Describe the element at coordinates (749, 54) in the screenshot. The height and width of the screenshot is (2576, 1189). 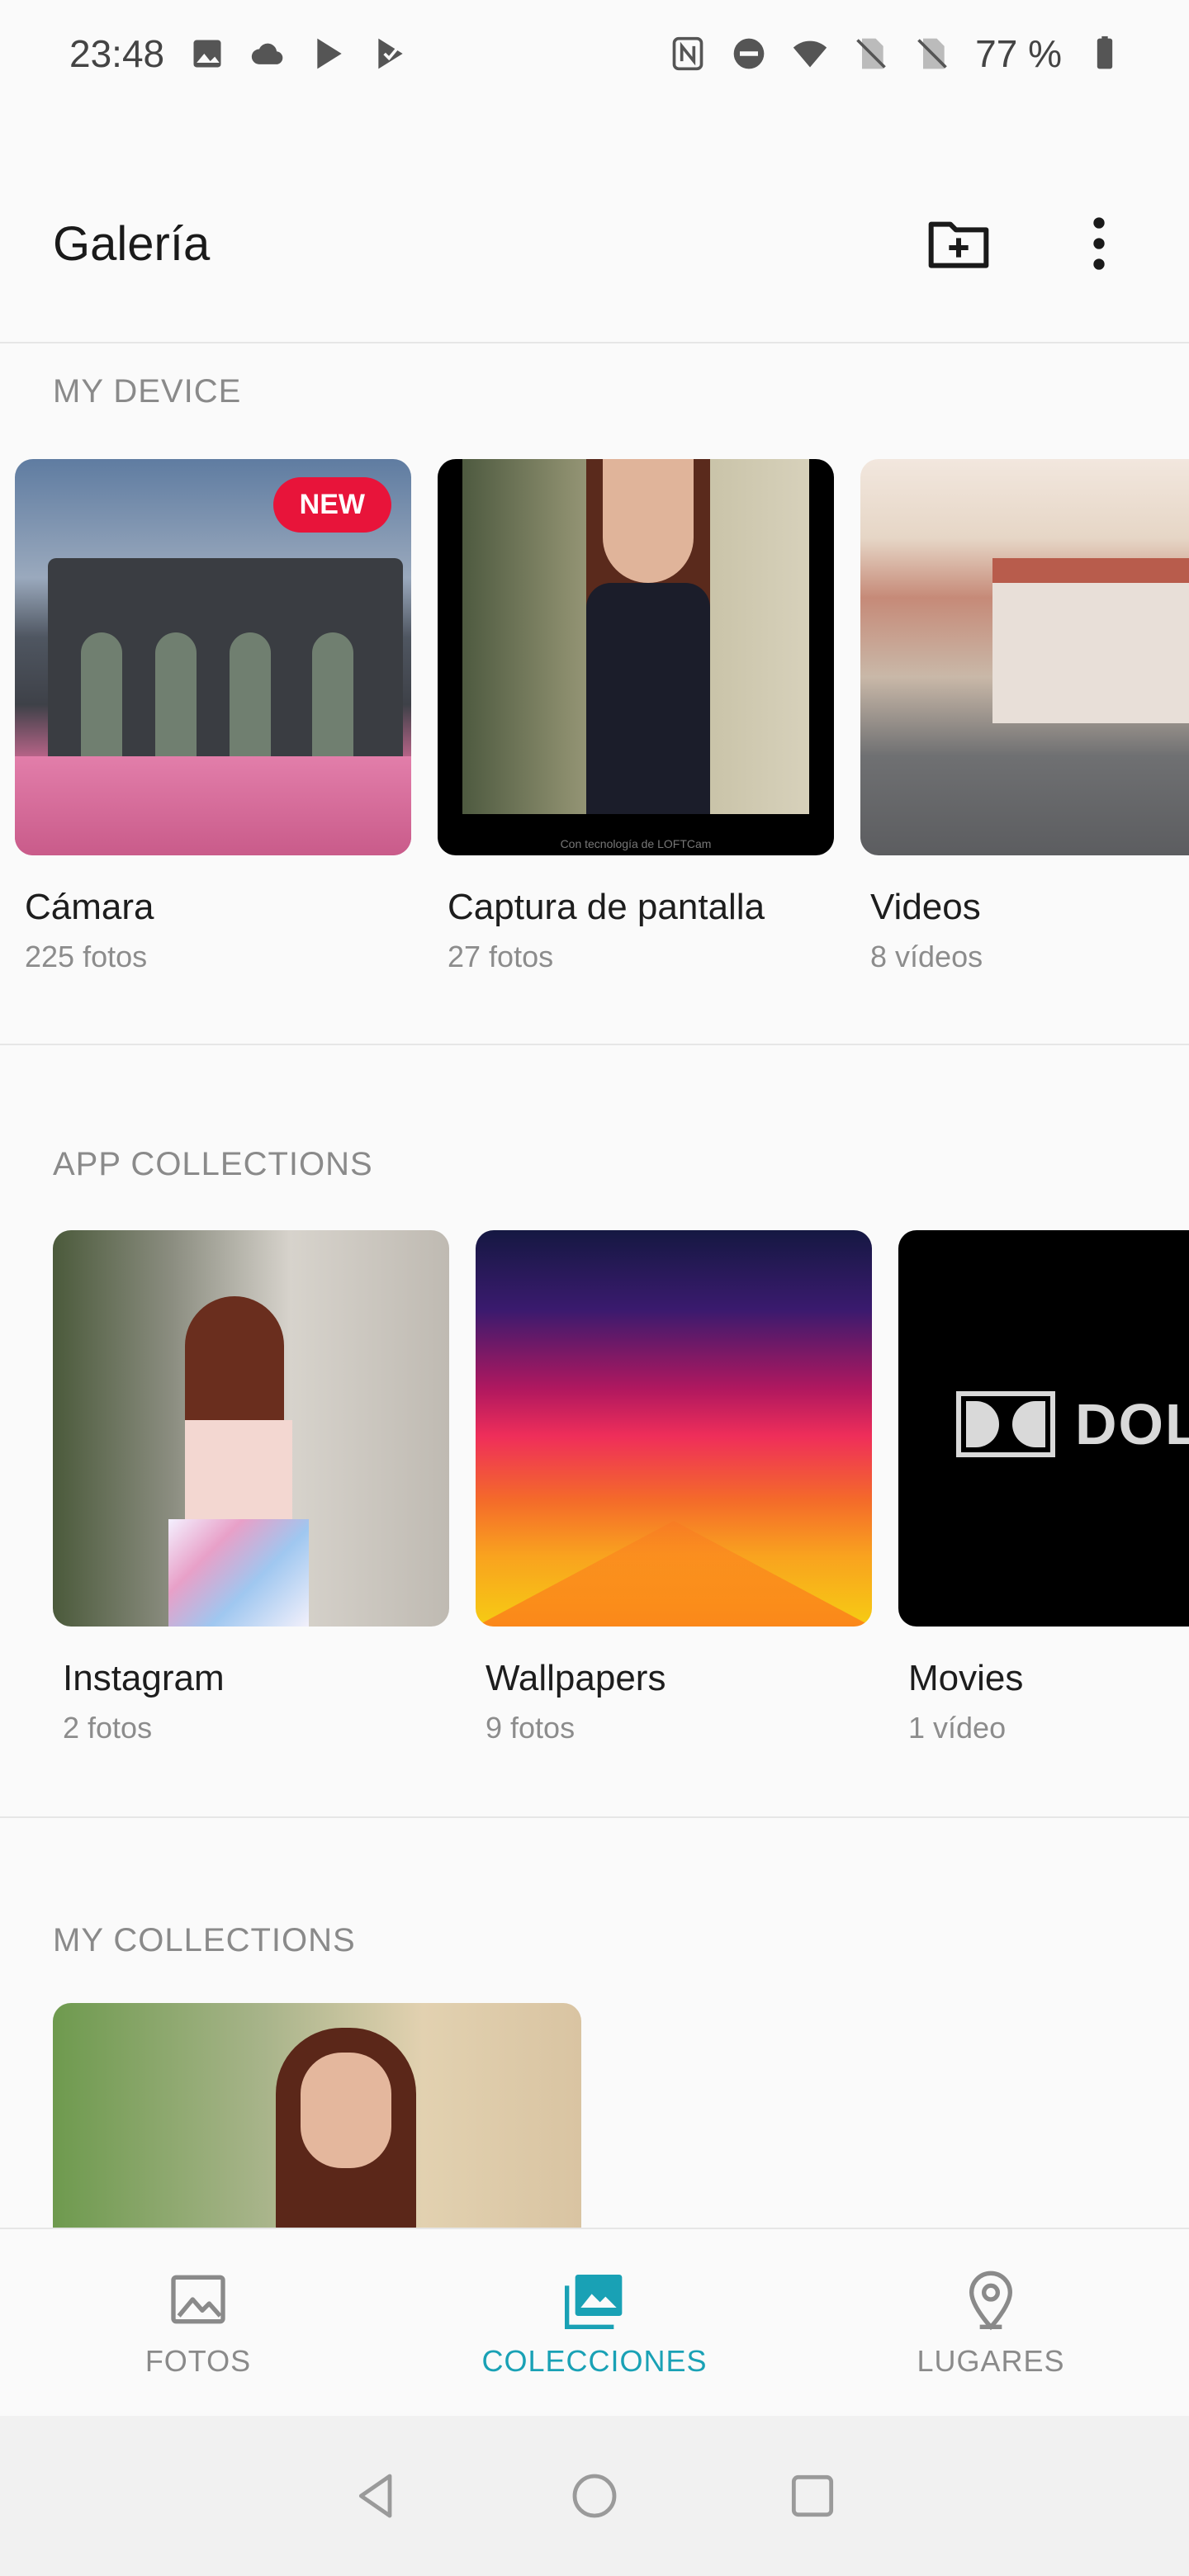
I see `do-not-disturb-icon` at that location.